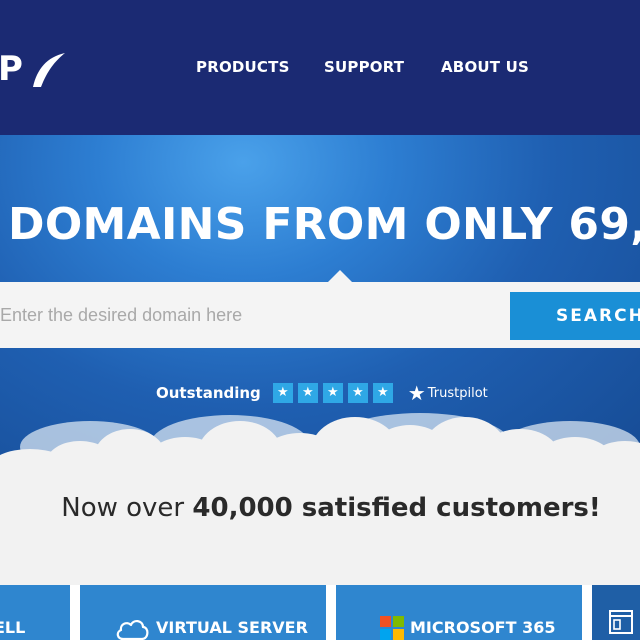  Describe the element at coordinates (575, 316) in the screenshot. I see `search-button: SEARCH` at that location.